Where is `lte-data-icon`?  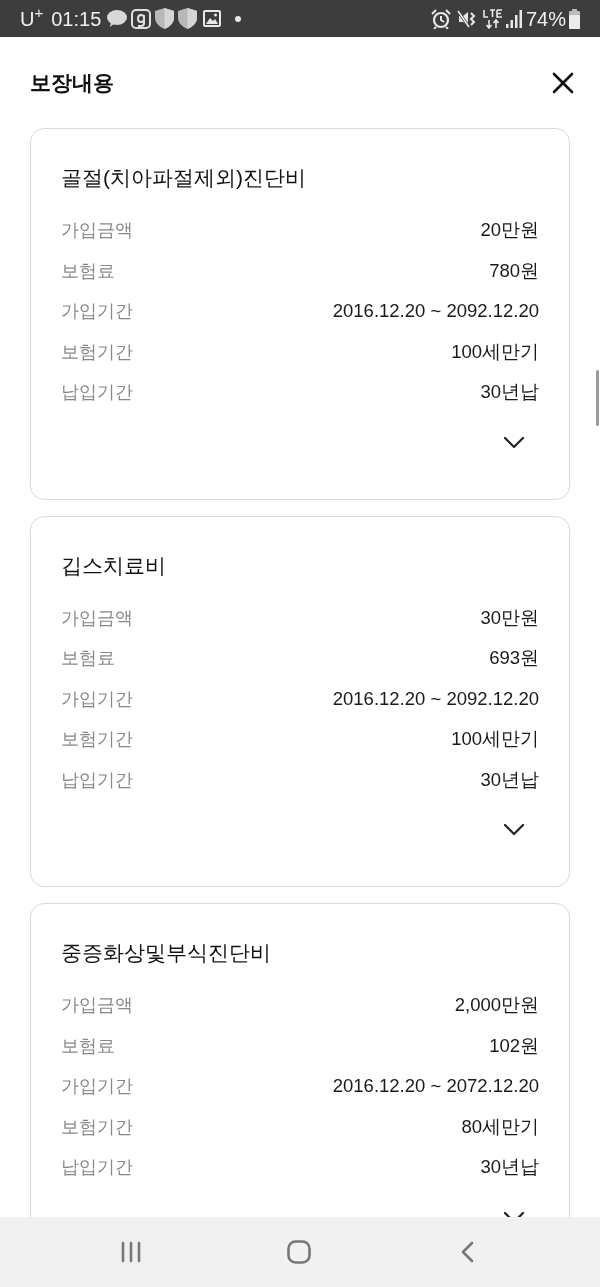 lte-data-icon is located at coordinates (492, 18).